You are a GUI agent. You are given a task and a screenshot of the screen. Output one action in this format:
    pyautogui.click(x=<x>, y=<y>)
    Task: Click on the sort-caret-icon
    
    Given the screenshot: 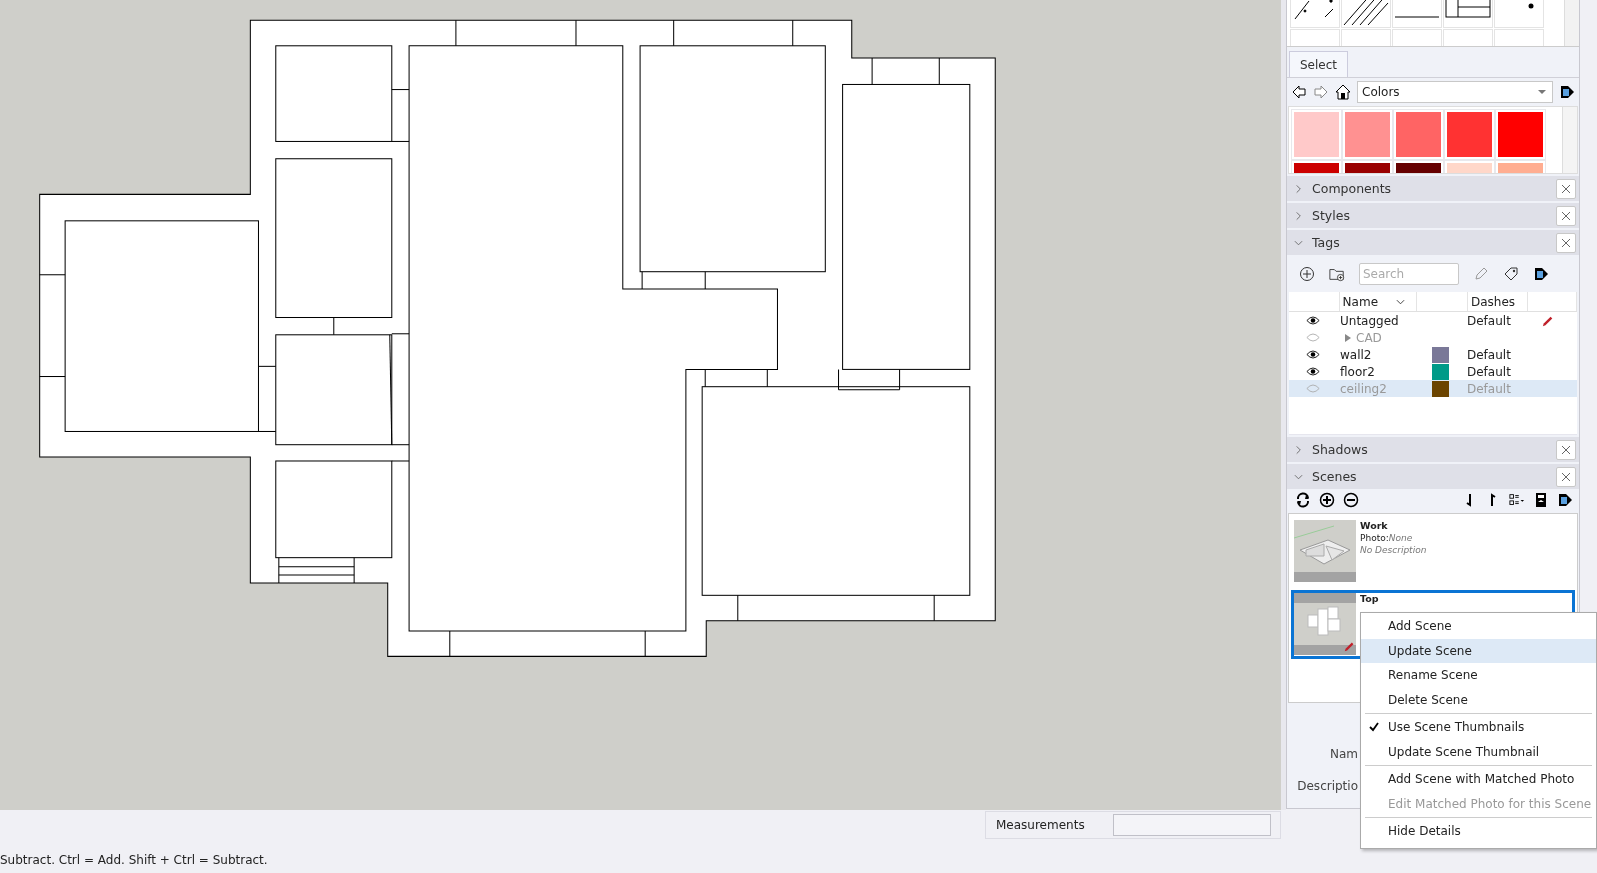 What is the action you would take?
    pyautogui.click(x=1400, y=301)
    